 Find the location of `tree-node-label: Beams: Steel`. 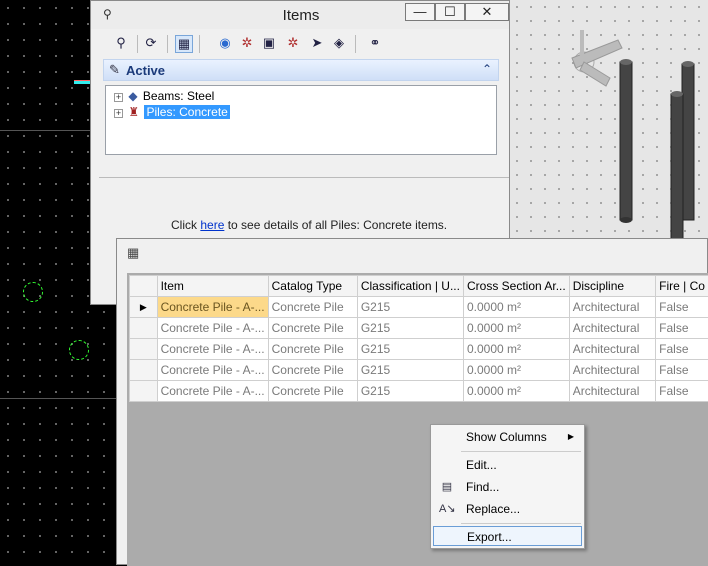

tree-node-label: Beams: Steel is located at coordinates (178, 96).